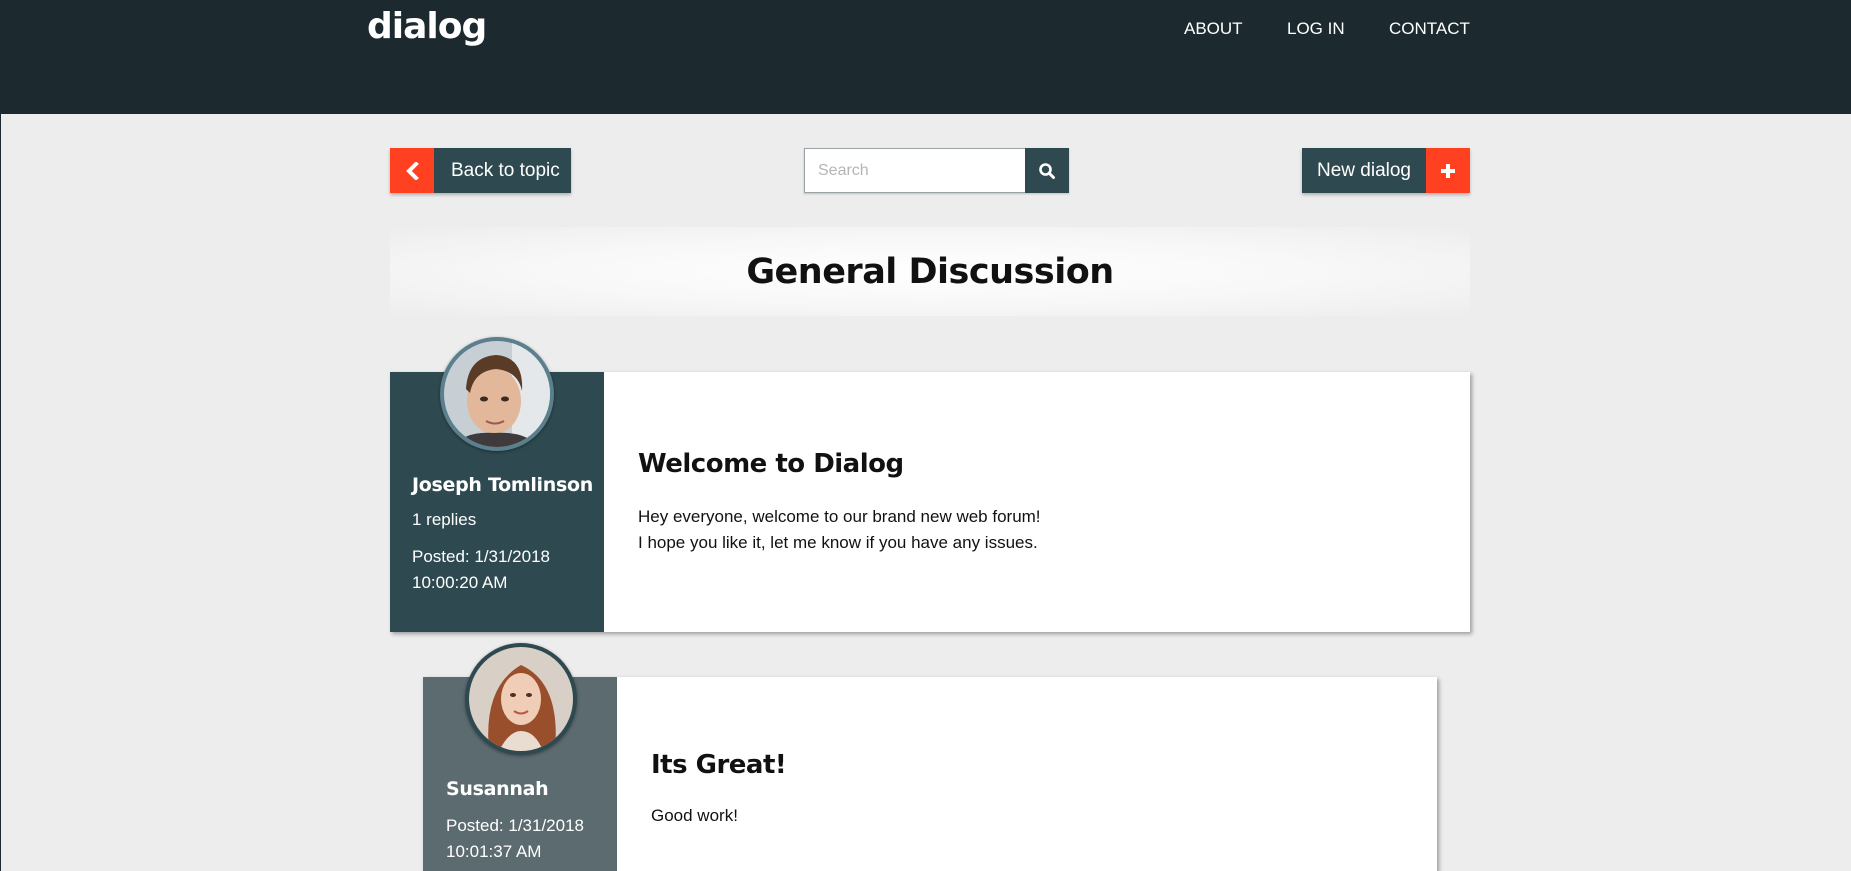 Image resolution: width=1851 pixels, height=871 pixels. I want to click on search-input, so click(914, 170).